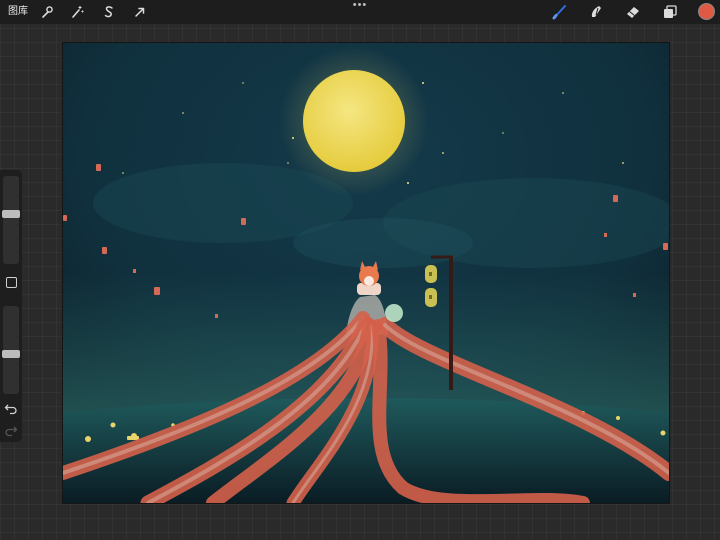 The image size is (720, 540). What do you see at coordinates (706, 11) in the screenshot?
I see `current-color-swatch` at bounding box center [706, 11].